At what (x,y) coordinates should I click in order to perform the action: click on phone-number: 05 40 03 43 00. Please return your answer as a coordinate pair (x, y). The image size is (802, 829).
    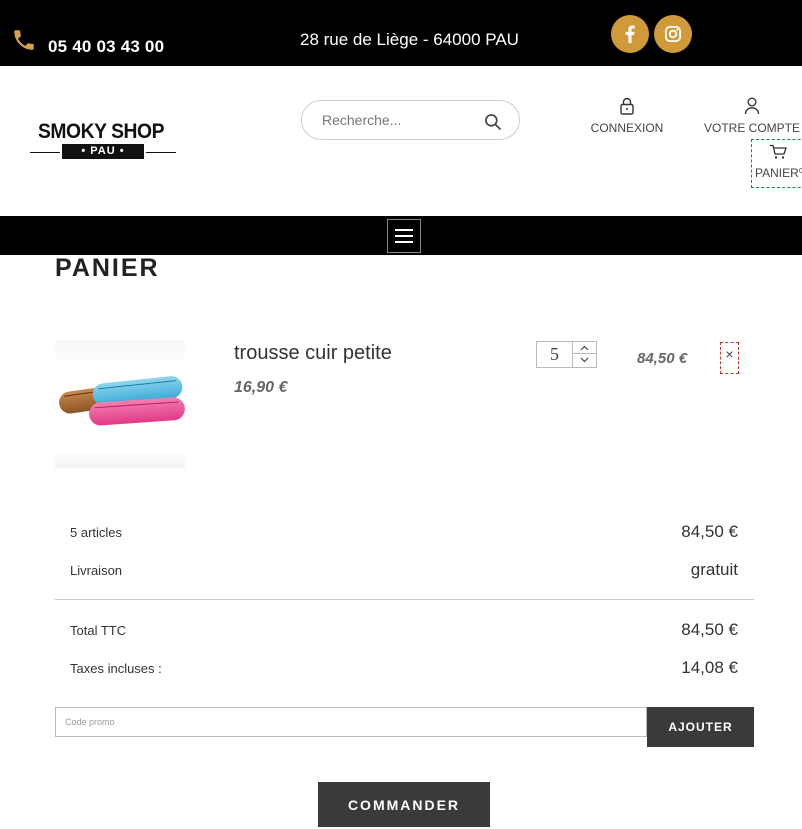
    Looking at the image, I should click on (106, 47).